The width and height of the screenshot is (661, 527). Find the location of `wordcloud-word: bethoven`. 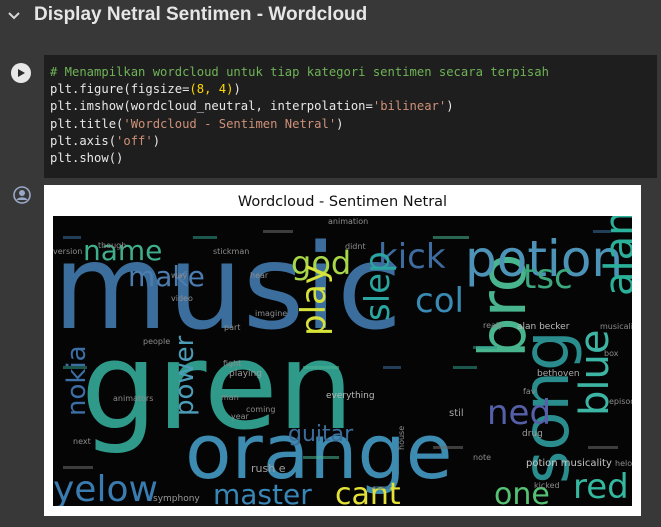

wordcloud-word: bethoven is located at coordinates (558, 374).